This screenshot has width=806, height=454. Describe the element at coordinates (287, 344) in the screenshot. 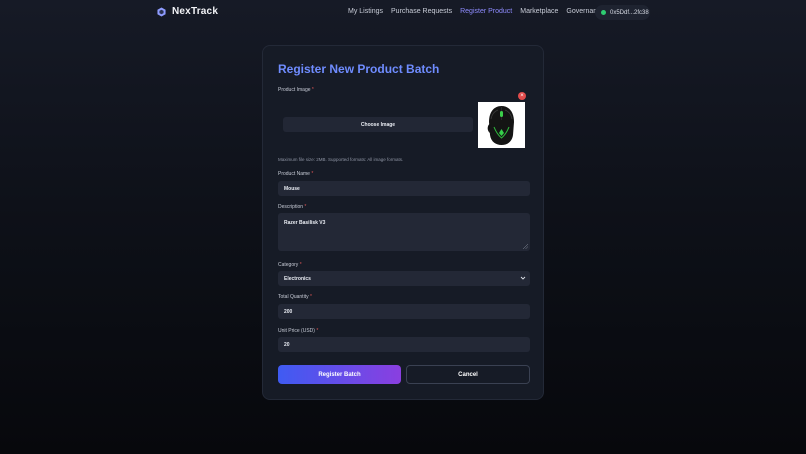

I see `unit-price-value: 20` at that location.